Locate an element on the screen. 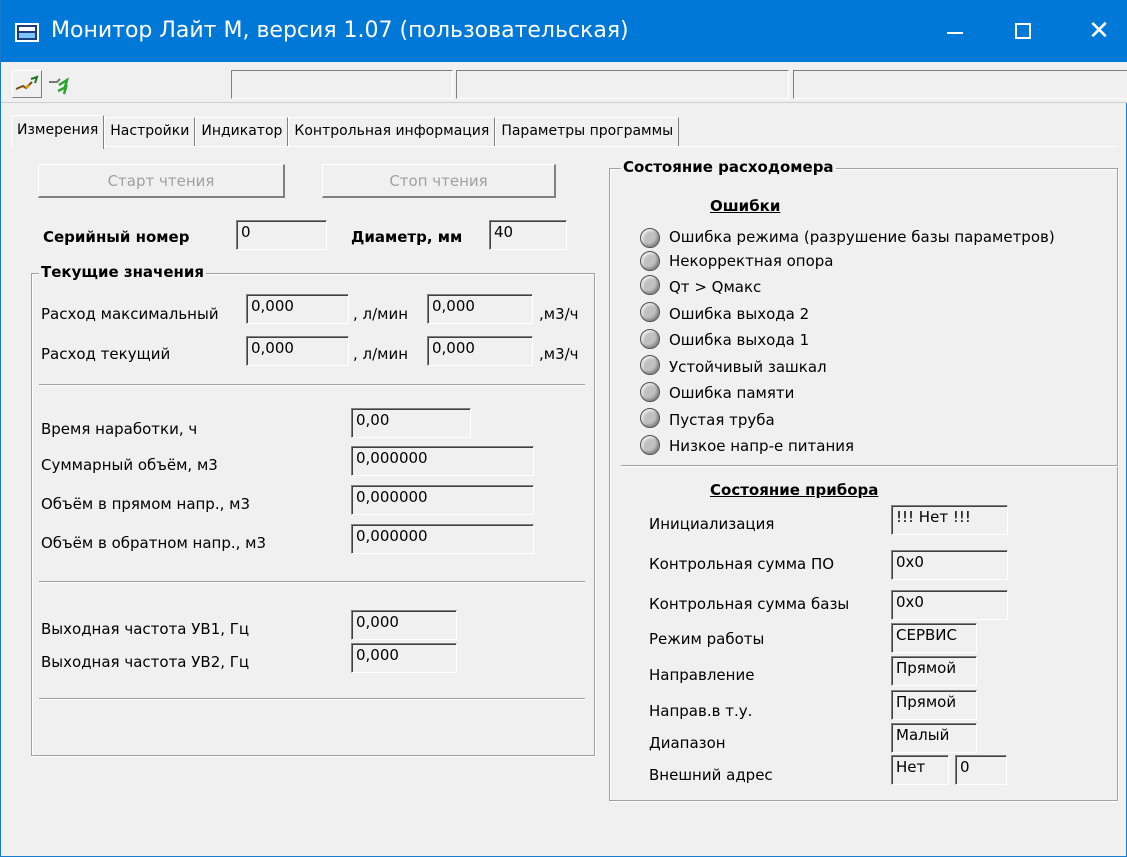 The height and width of the screenshot is (857, 1127). minimize-icon is located at coordinates (955, 33).